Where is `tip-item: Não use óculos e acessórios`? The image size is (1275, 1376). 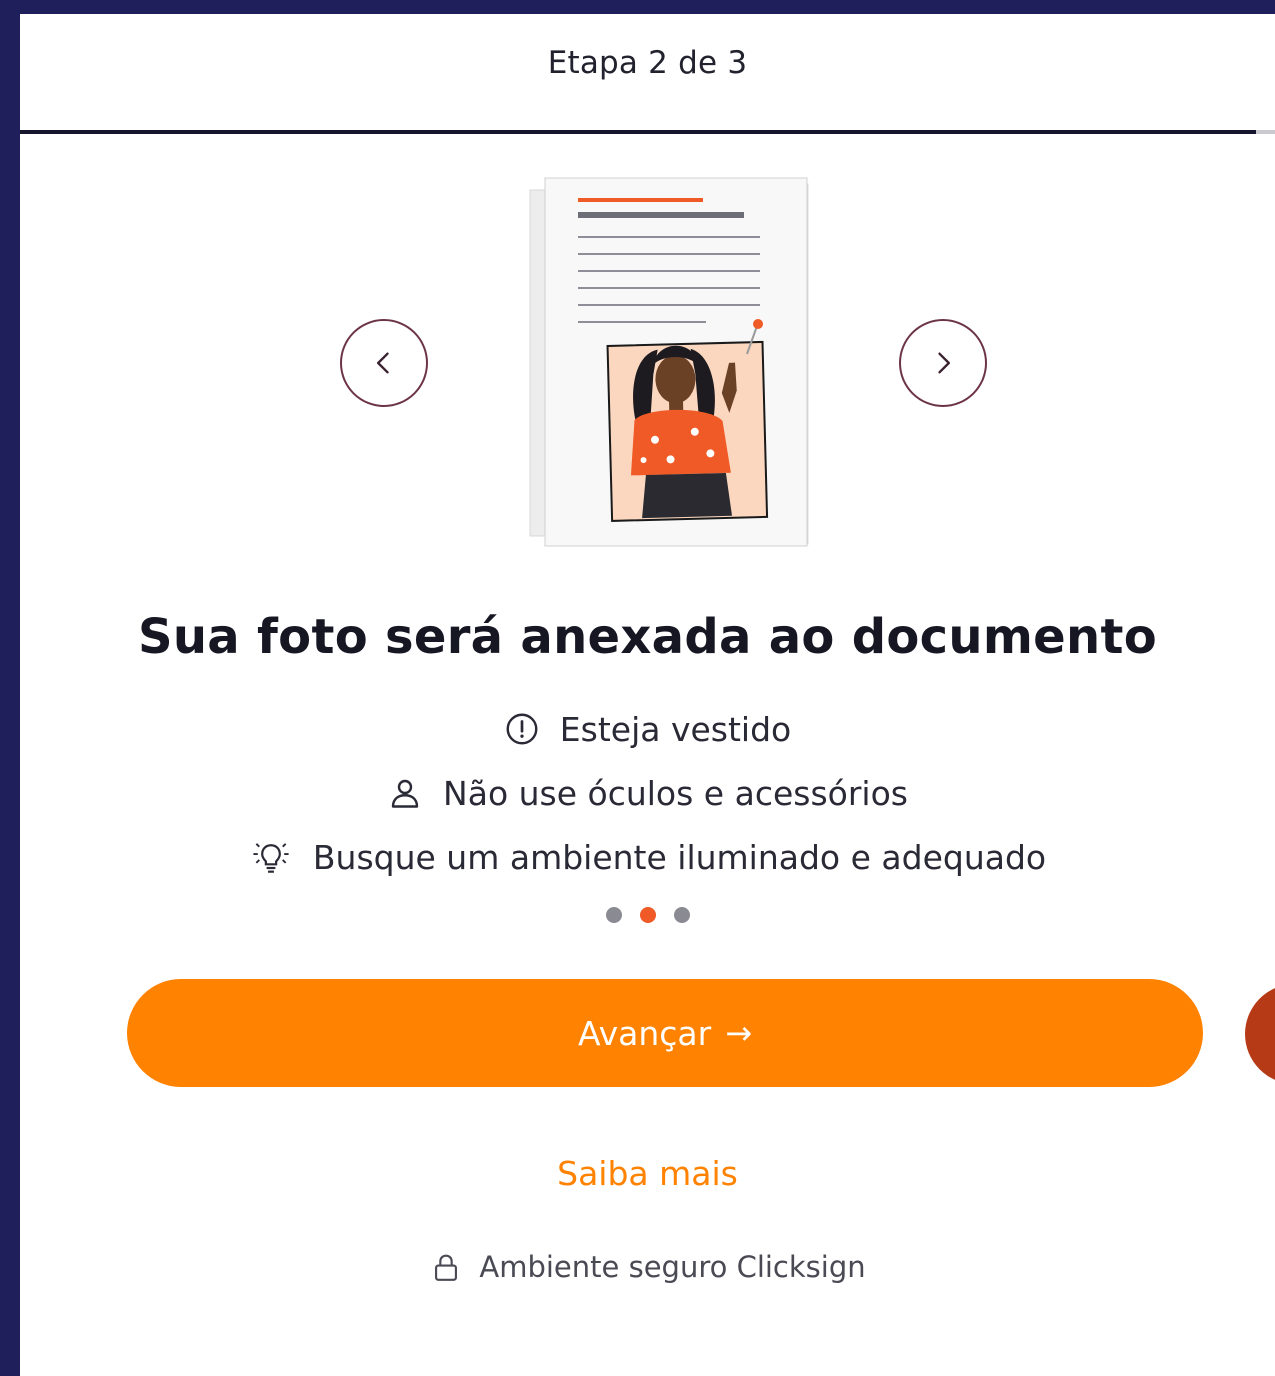 tip-item: Não use óculos e acessórios is located at coordinates (647, 793).